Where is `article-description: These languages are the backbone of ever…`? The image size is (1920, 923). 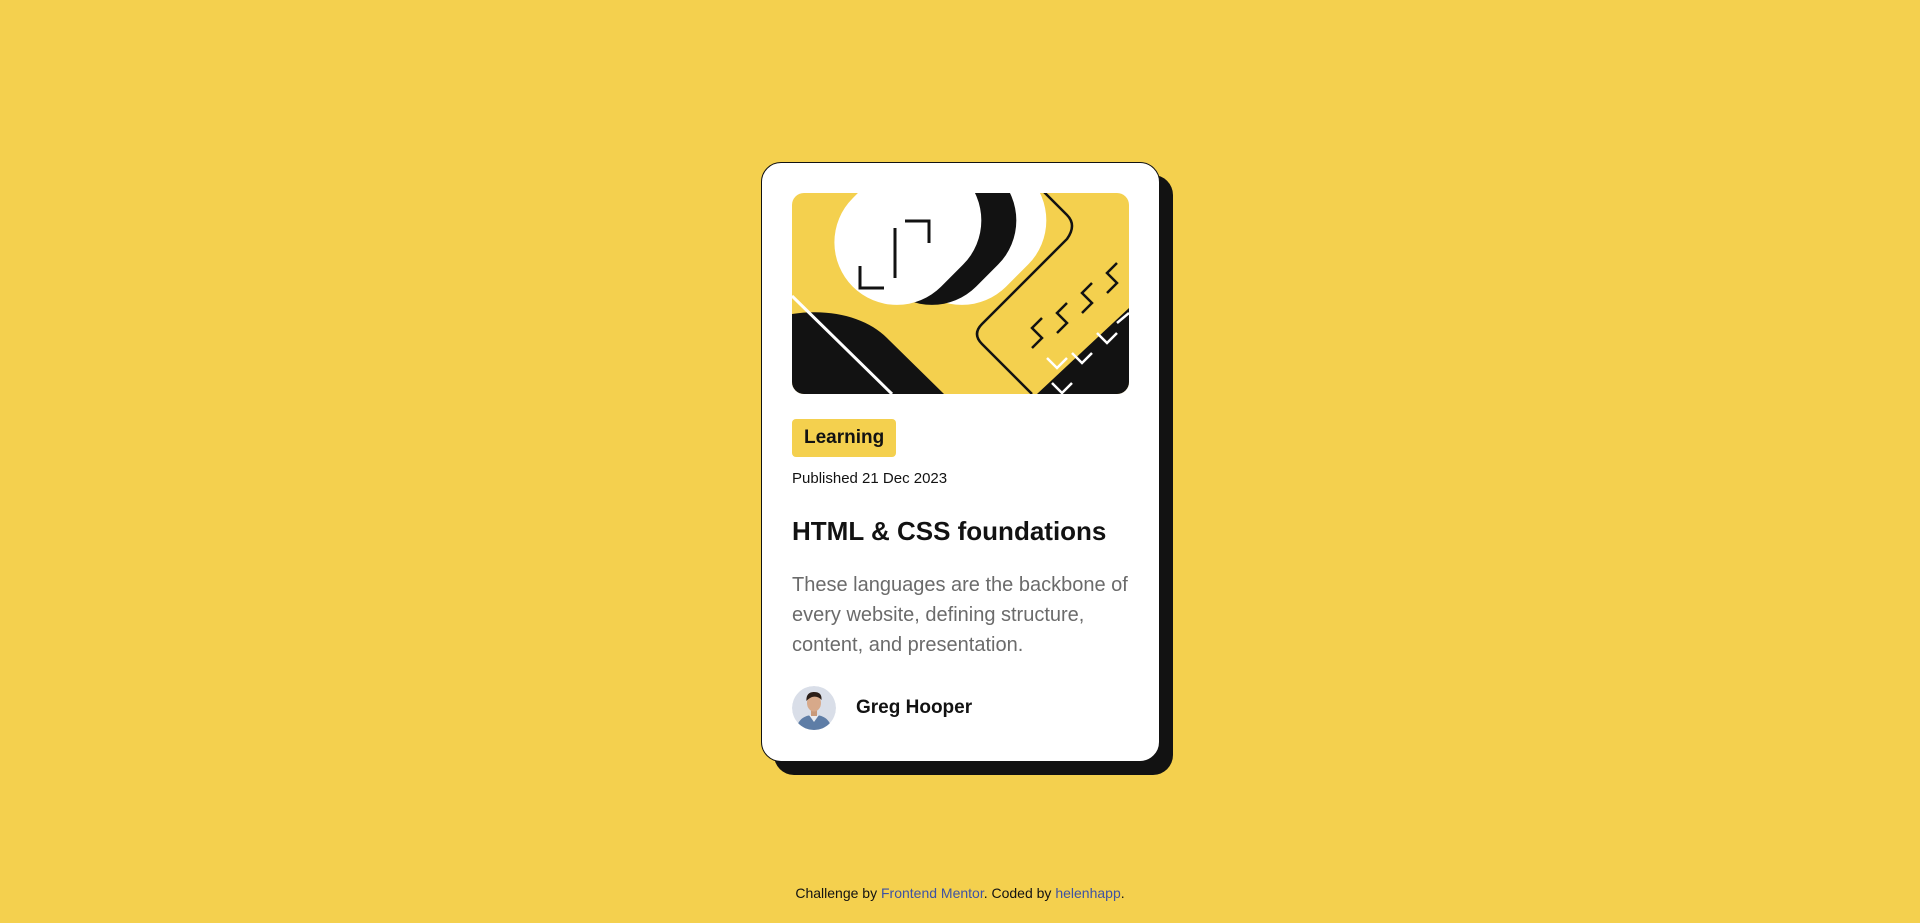
article-description: These languages are the backbone of ever… is located at coordinates (960, 615).